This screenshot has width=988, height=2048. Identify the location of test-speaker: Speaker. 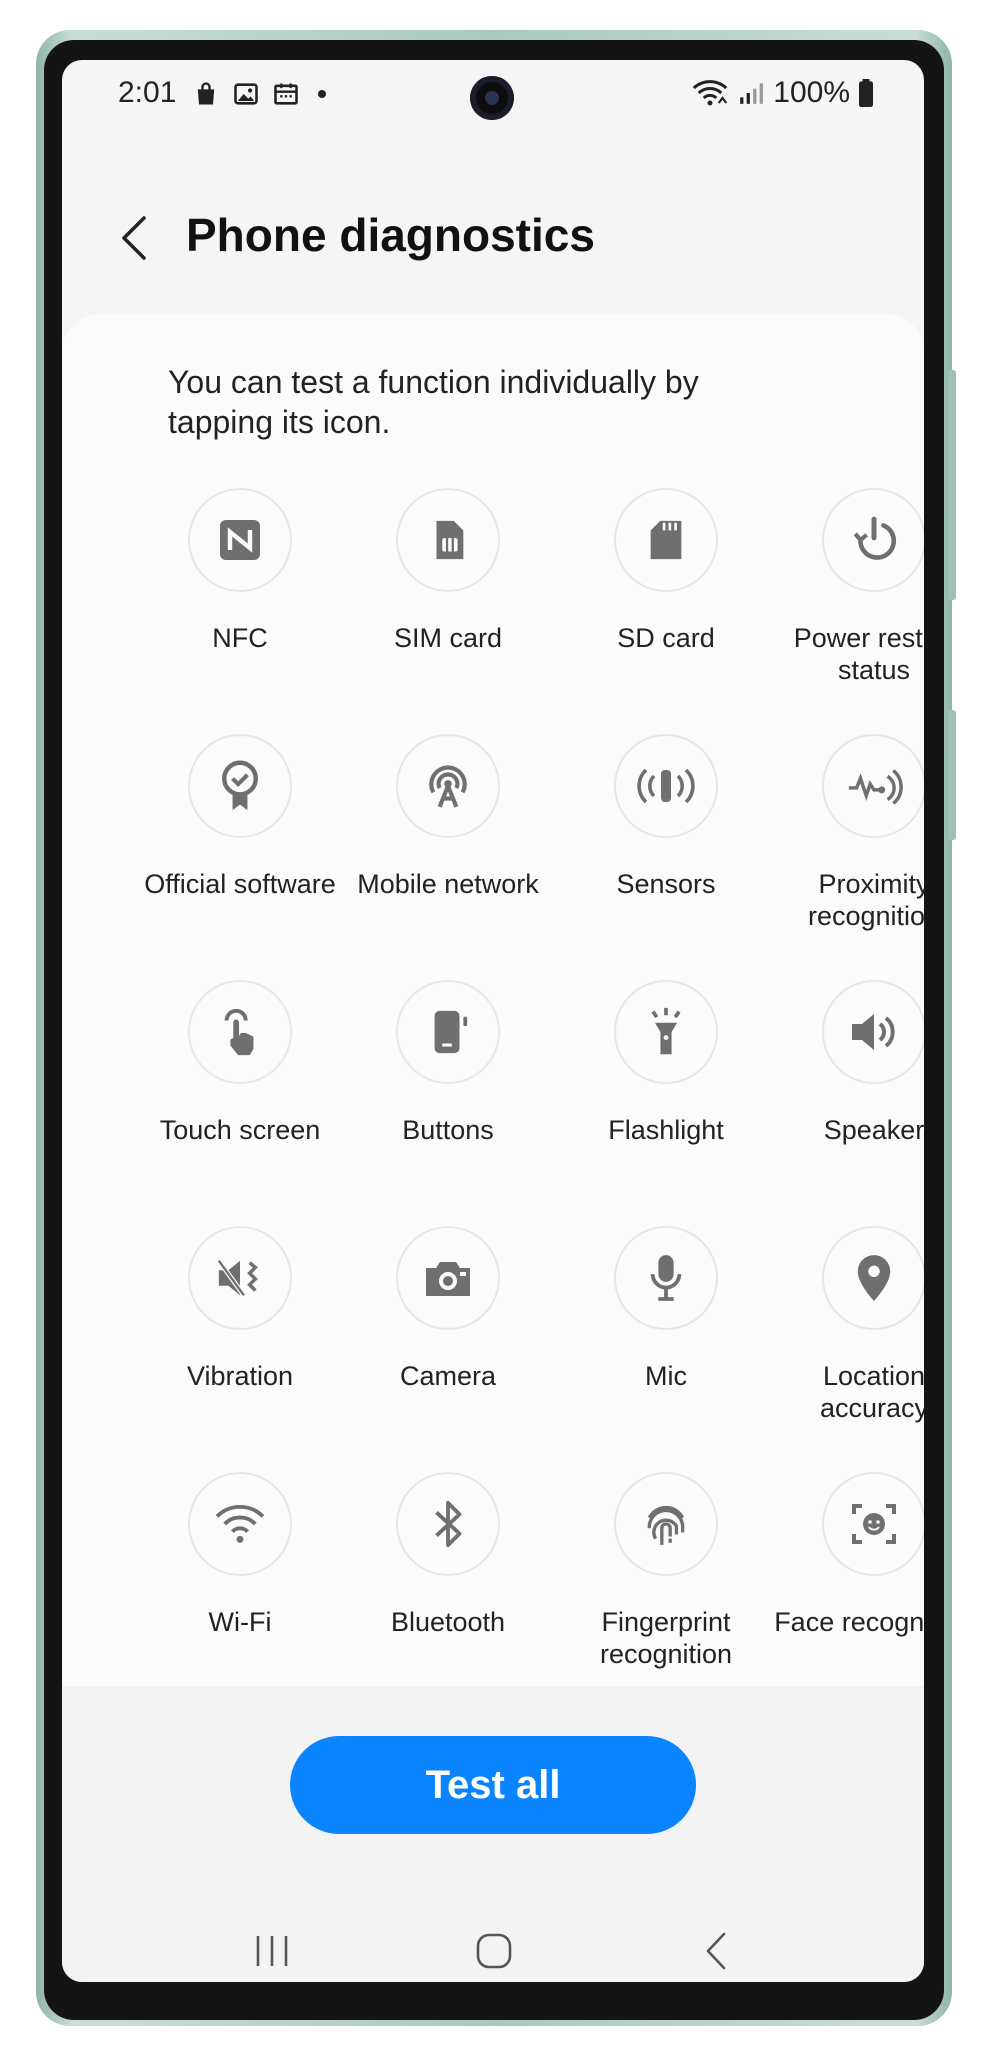
(849, 1063).